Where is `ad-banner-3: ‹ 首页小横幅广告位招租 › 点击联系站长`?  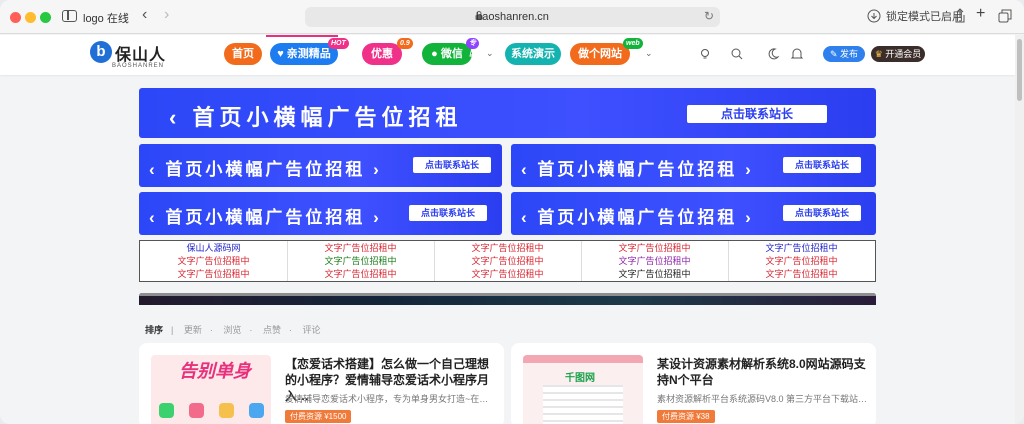
ad-banner-3: ‹ 首页小横幅广告位招租 › 点击联系站长 is located at coordinates (320, 213).